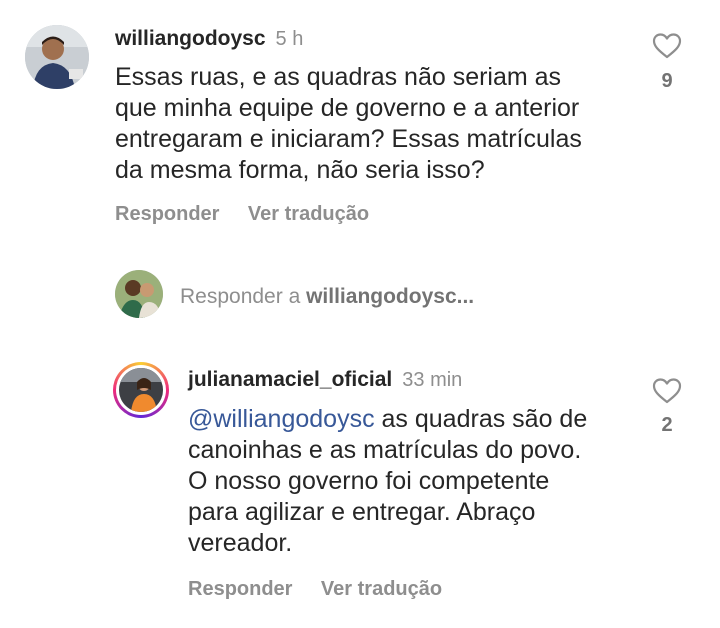  I want to click on comment-line: O nosso governo foi competente, so click(369, 481).